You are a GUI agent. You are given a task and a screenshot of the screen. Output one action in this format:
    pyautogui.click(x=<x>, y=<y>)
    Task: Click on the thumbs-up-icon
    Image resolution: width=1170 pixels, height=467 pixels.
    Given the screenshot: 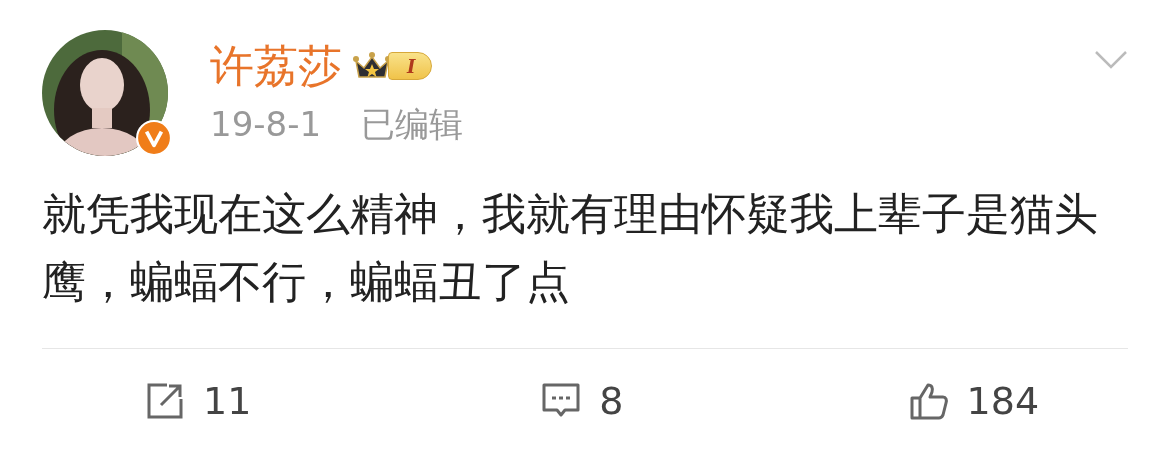 What is the action you would take?
    pyautogui.click(x=928, y=401)
    